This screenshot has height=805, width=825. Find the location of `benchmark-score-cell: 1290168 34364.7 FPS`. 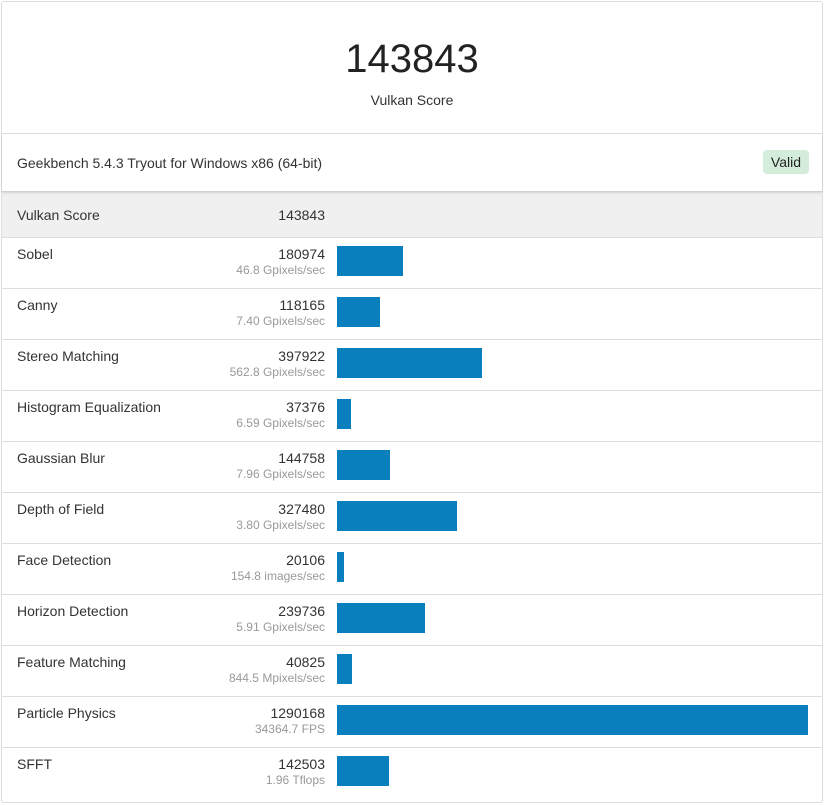

benchmark-score-cell: 1290168 34364.7 FPS is located at coordinates (266, 722).